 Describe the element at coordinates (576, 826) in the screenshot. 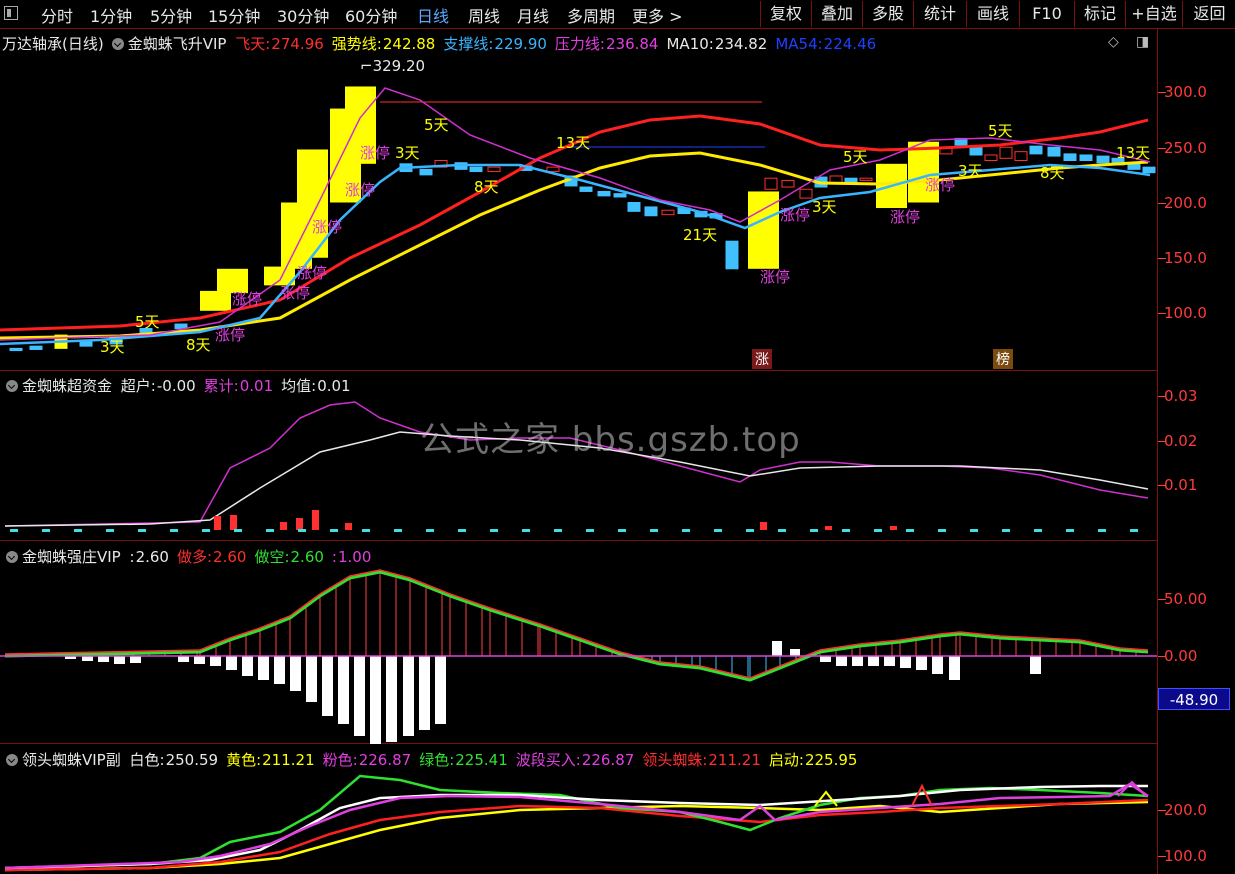

I see `pink-line` at that location.